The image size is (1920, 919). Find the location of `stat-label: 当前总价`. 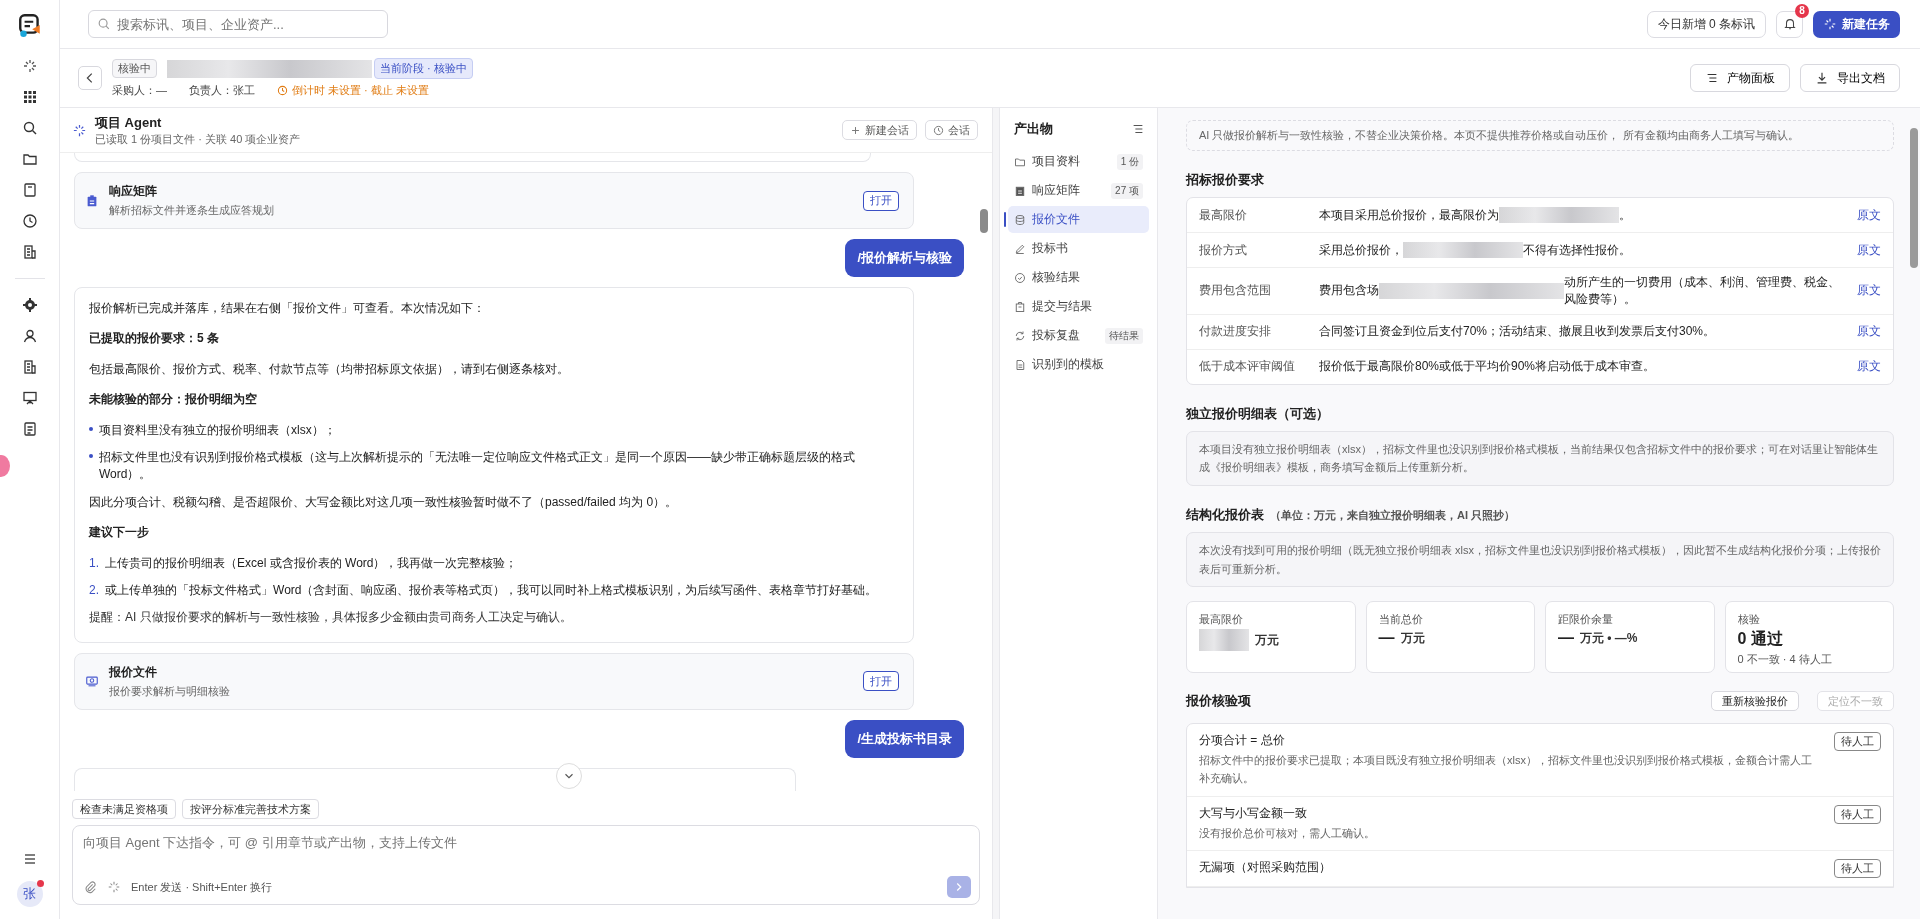

stat-label: 当前总价 is located at coordinates (1401, 620).